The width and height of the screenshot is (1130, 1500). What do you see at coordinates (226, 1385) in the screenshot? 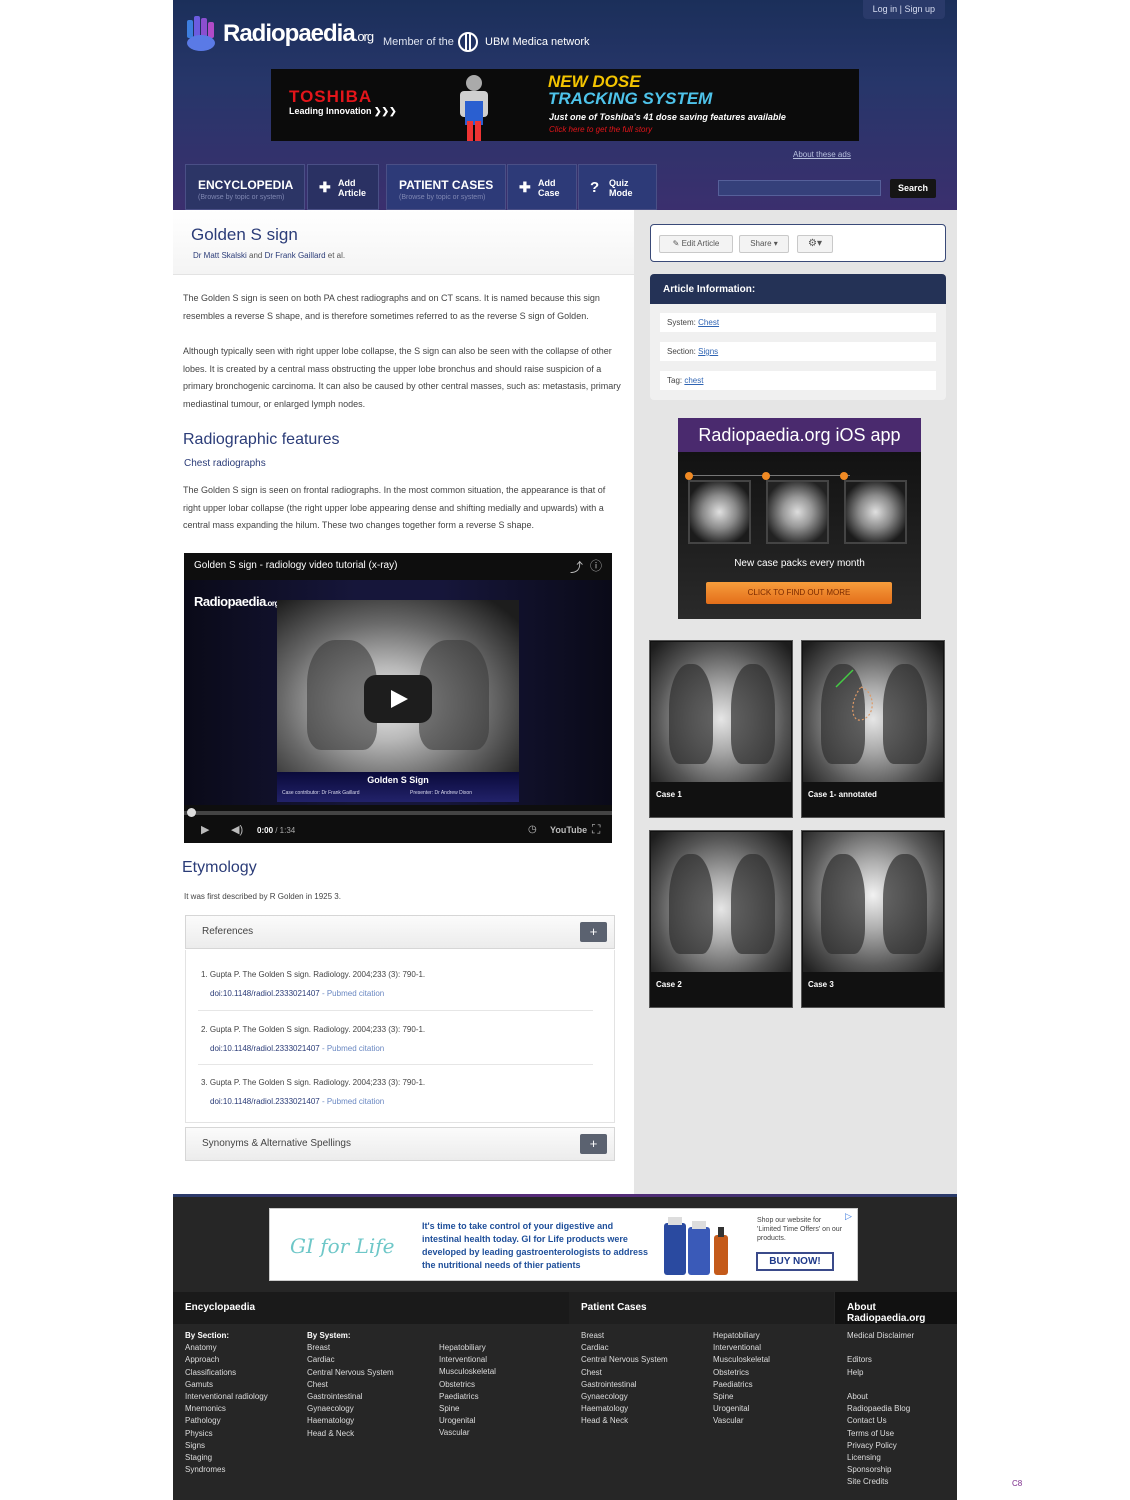
I see `footer-link: Gamuts` at bounding box center [226, 1385].